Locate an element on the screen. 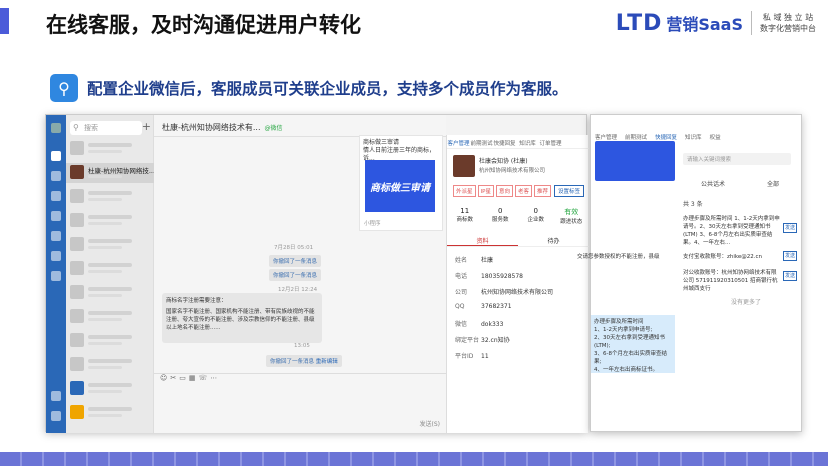  field-row: 微信 dok333 is located at coordinates (479, 324).